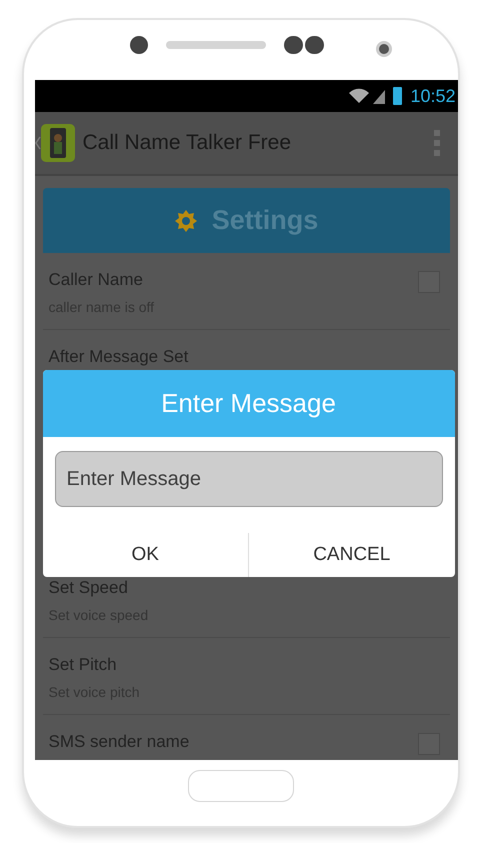 This screenshot has width=480, height=843. Describe the element at coordinates (145, 555) in the screenshot. I see `dialog-button: OK` at that location.